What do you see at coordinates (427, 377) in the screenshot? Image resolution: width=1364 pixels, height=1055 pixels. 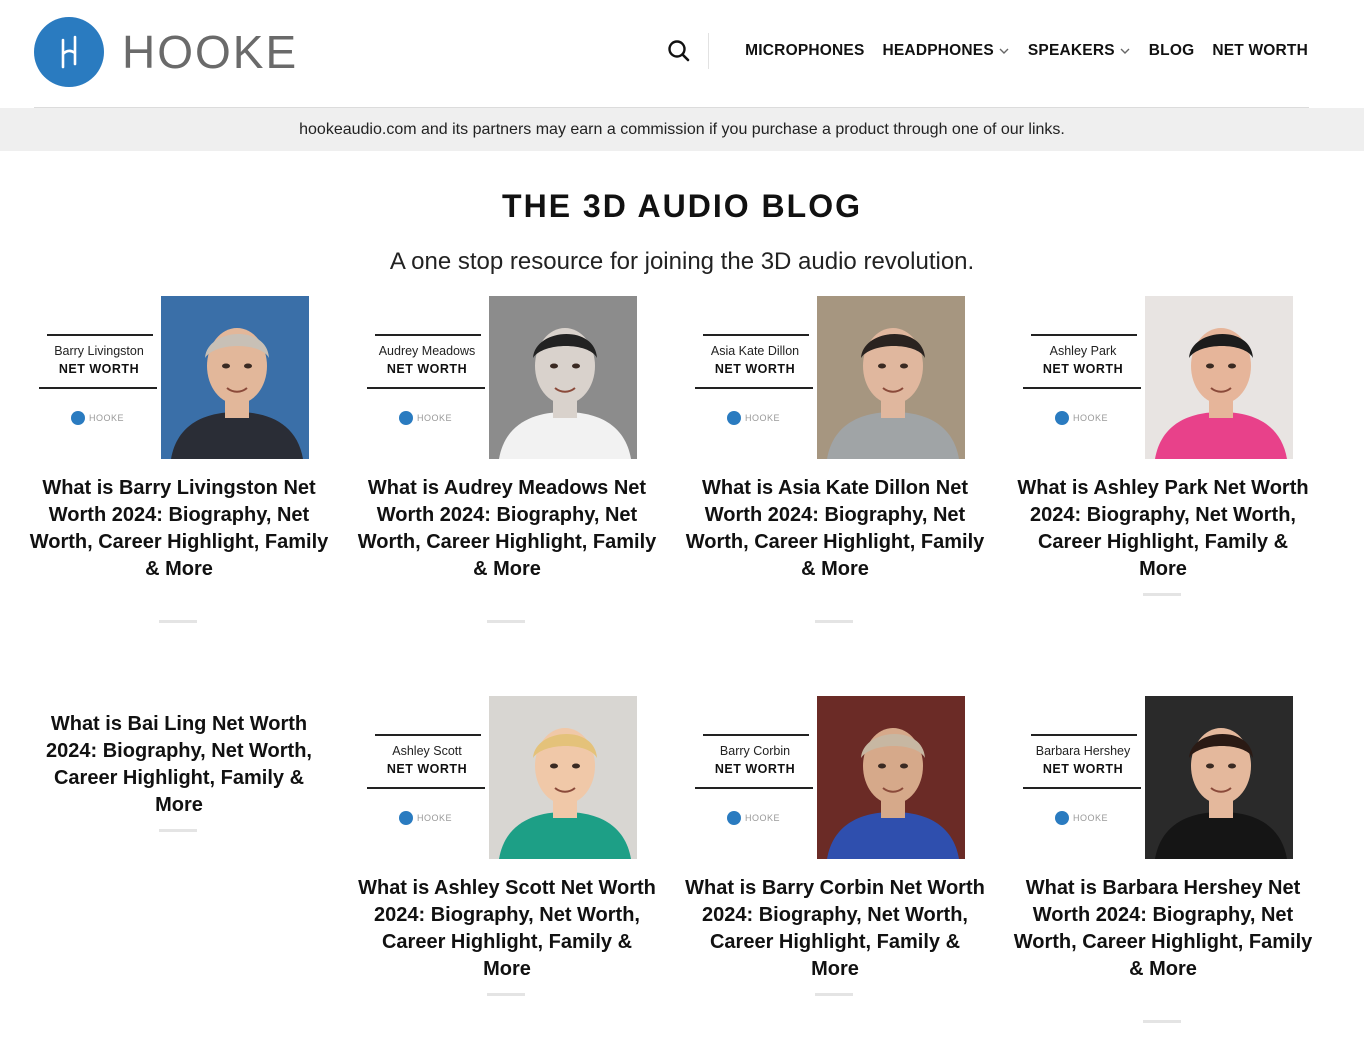 I see `thumbnail-caption-panel: Audrey Meadows NET WORTH HOOKE` at bounding box center [427, 377].